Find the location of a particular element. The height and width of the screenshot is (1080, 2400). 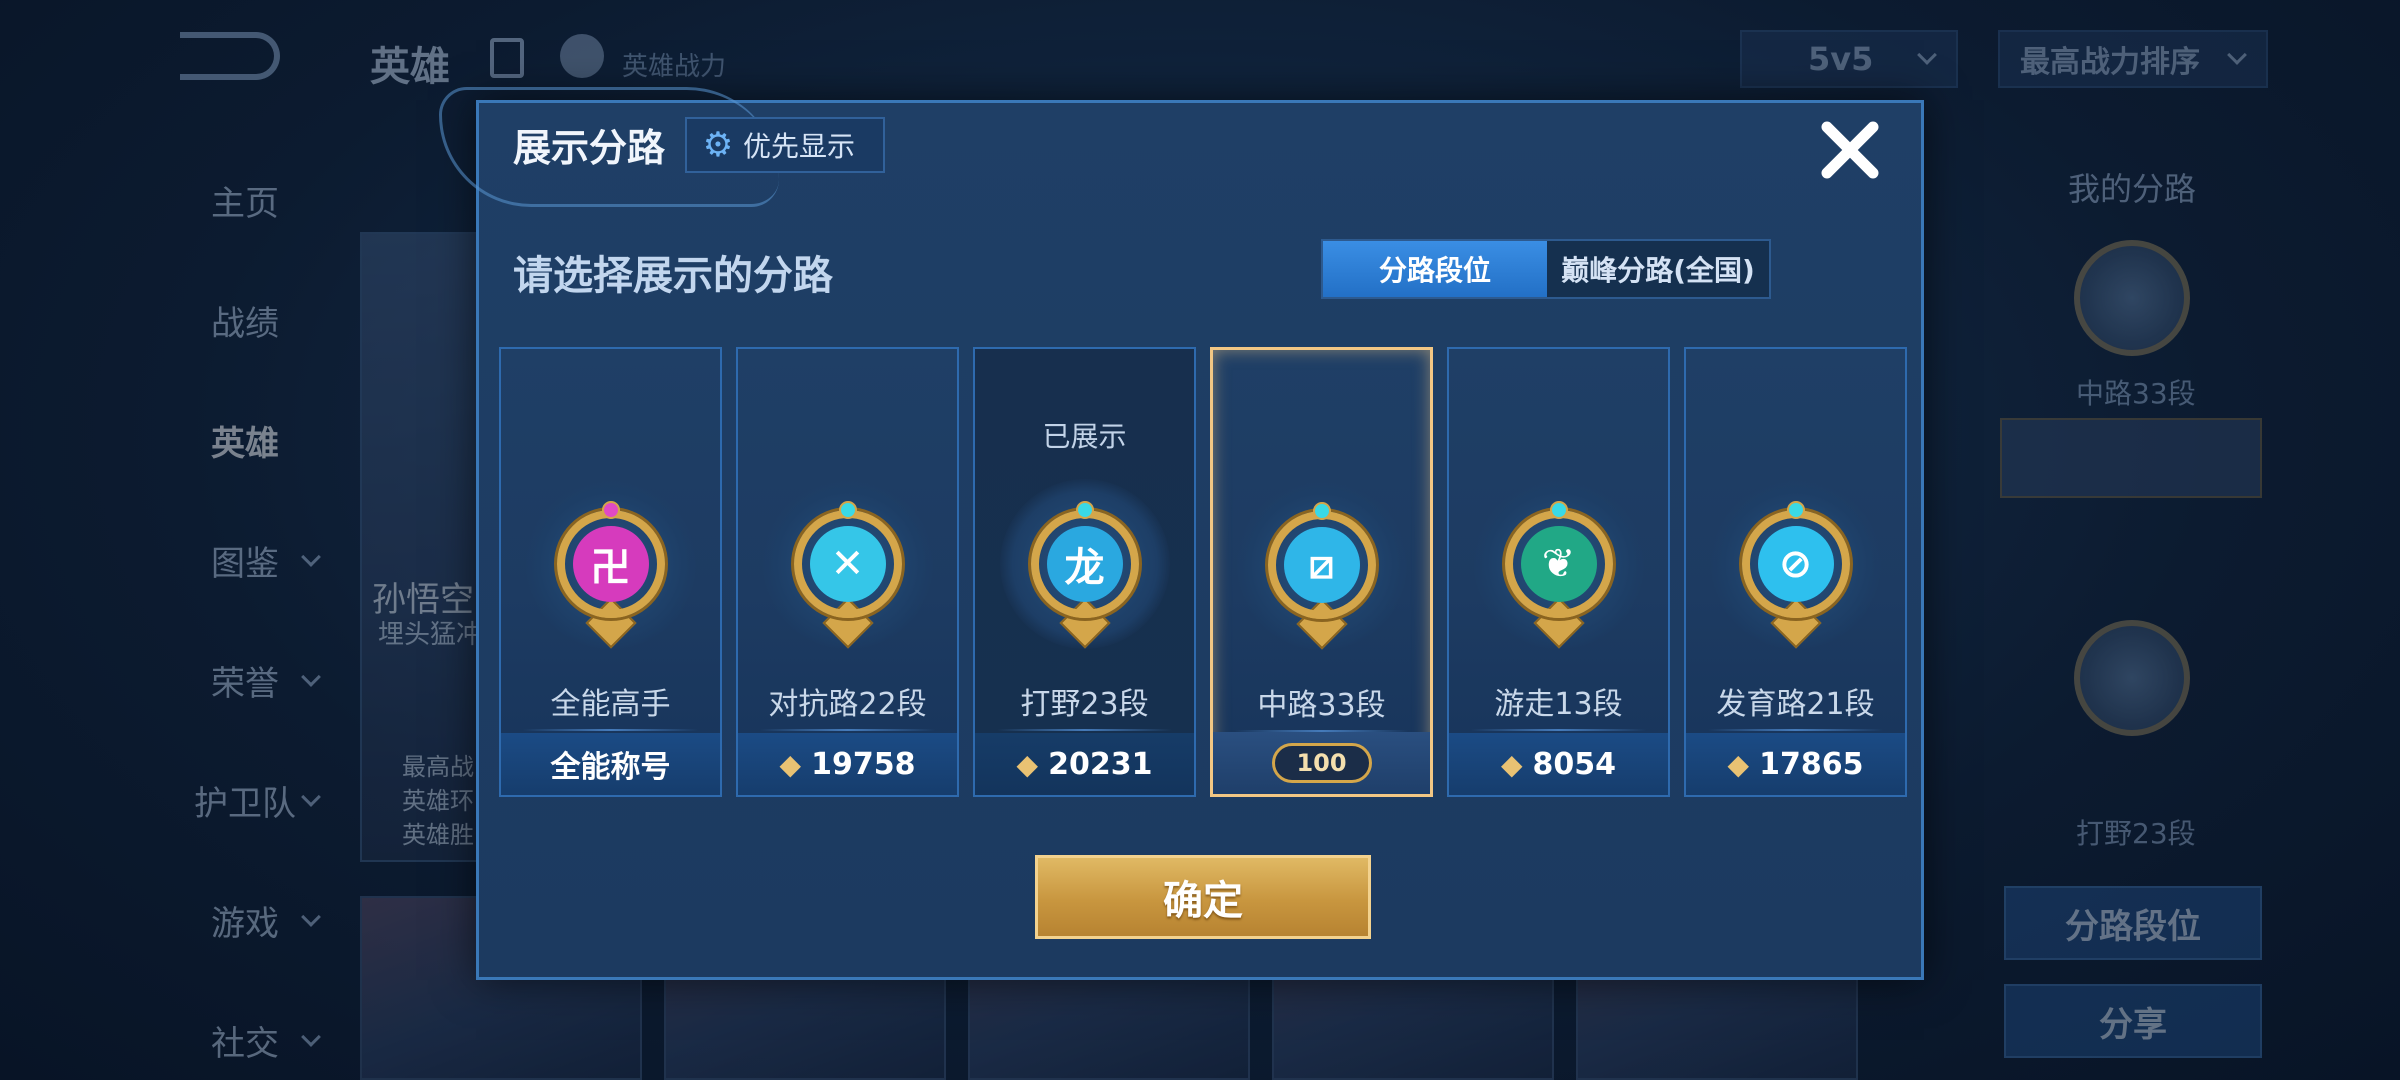

lane-card-jungle: 已展示 龙 打野23段 ◆ 20231 is located at coordinates (1084, 572).